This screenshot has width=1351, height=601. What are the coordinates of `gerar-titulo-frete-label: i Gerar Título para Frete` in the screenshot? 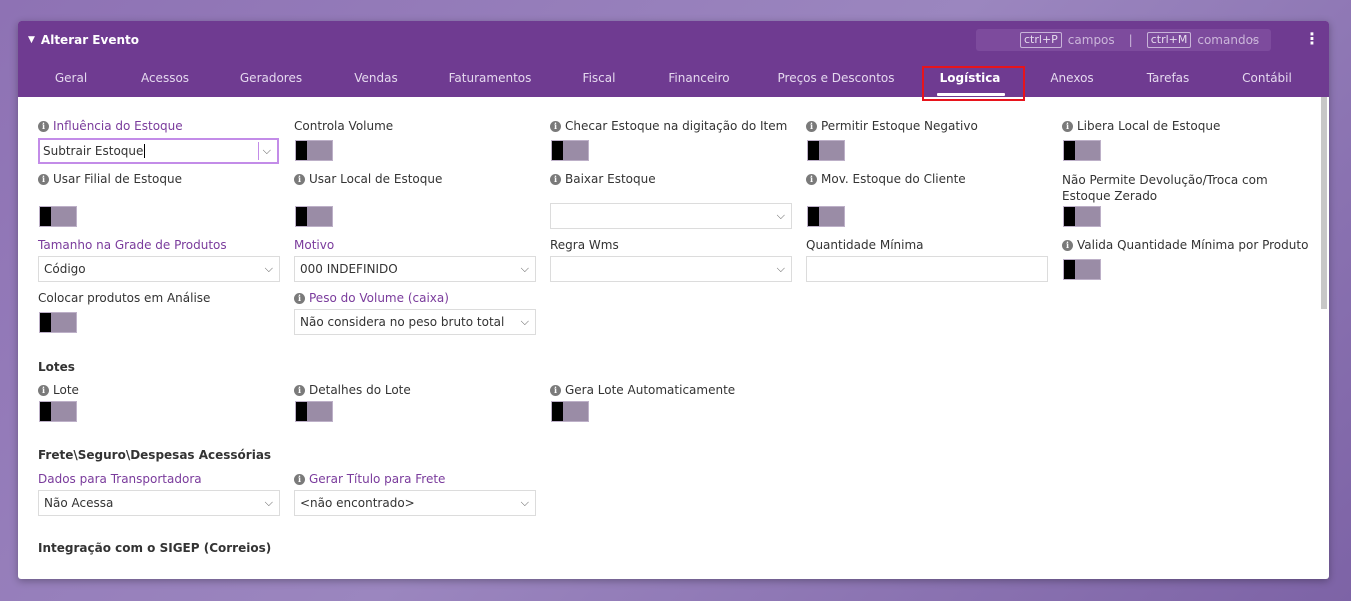 It's located at (369, 479).